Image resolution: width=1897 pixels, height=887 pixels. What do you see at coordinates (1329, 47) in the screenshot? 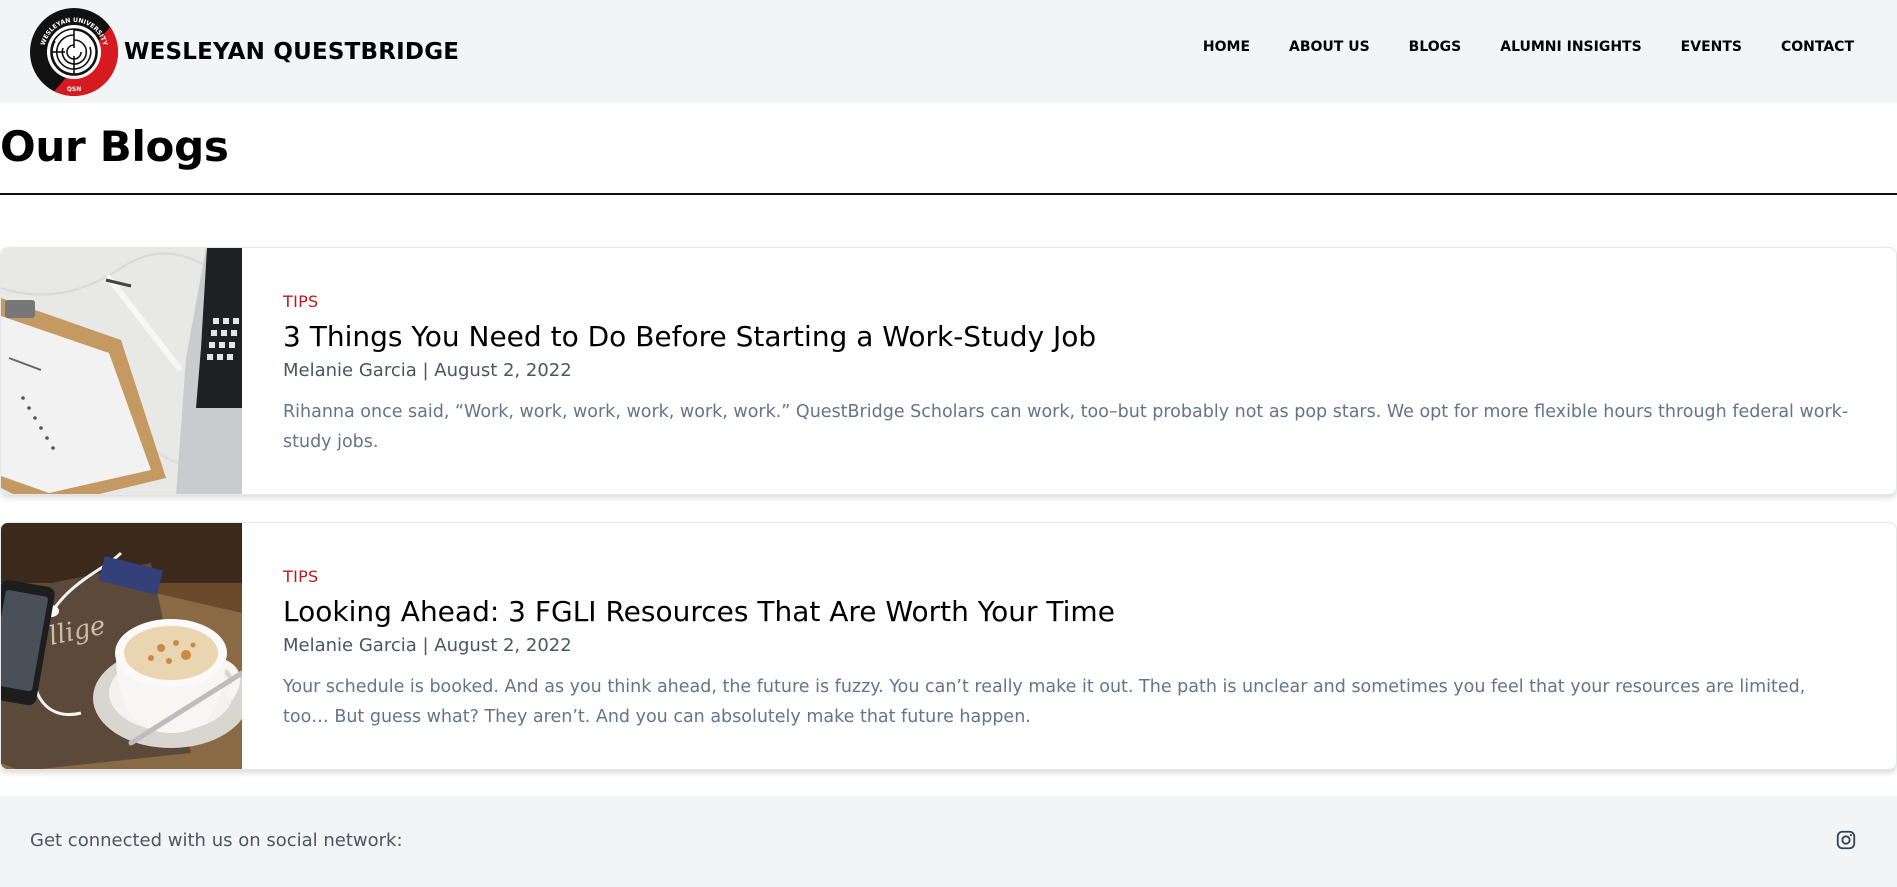
I see `nav-about-us: ABOUT US` at bounding box center [1329, 47].